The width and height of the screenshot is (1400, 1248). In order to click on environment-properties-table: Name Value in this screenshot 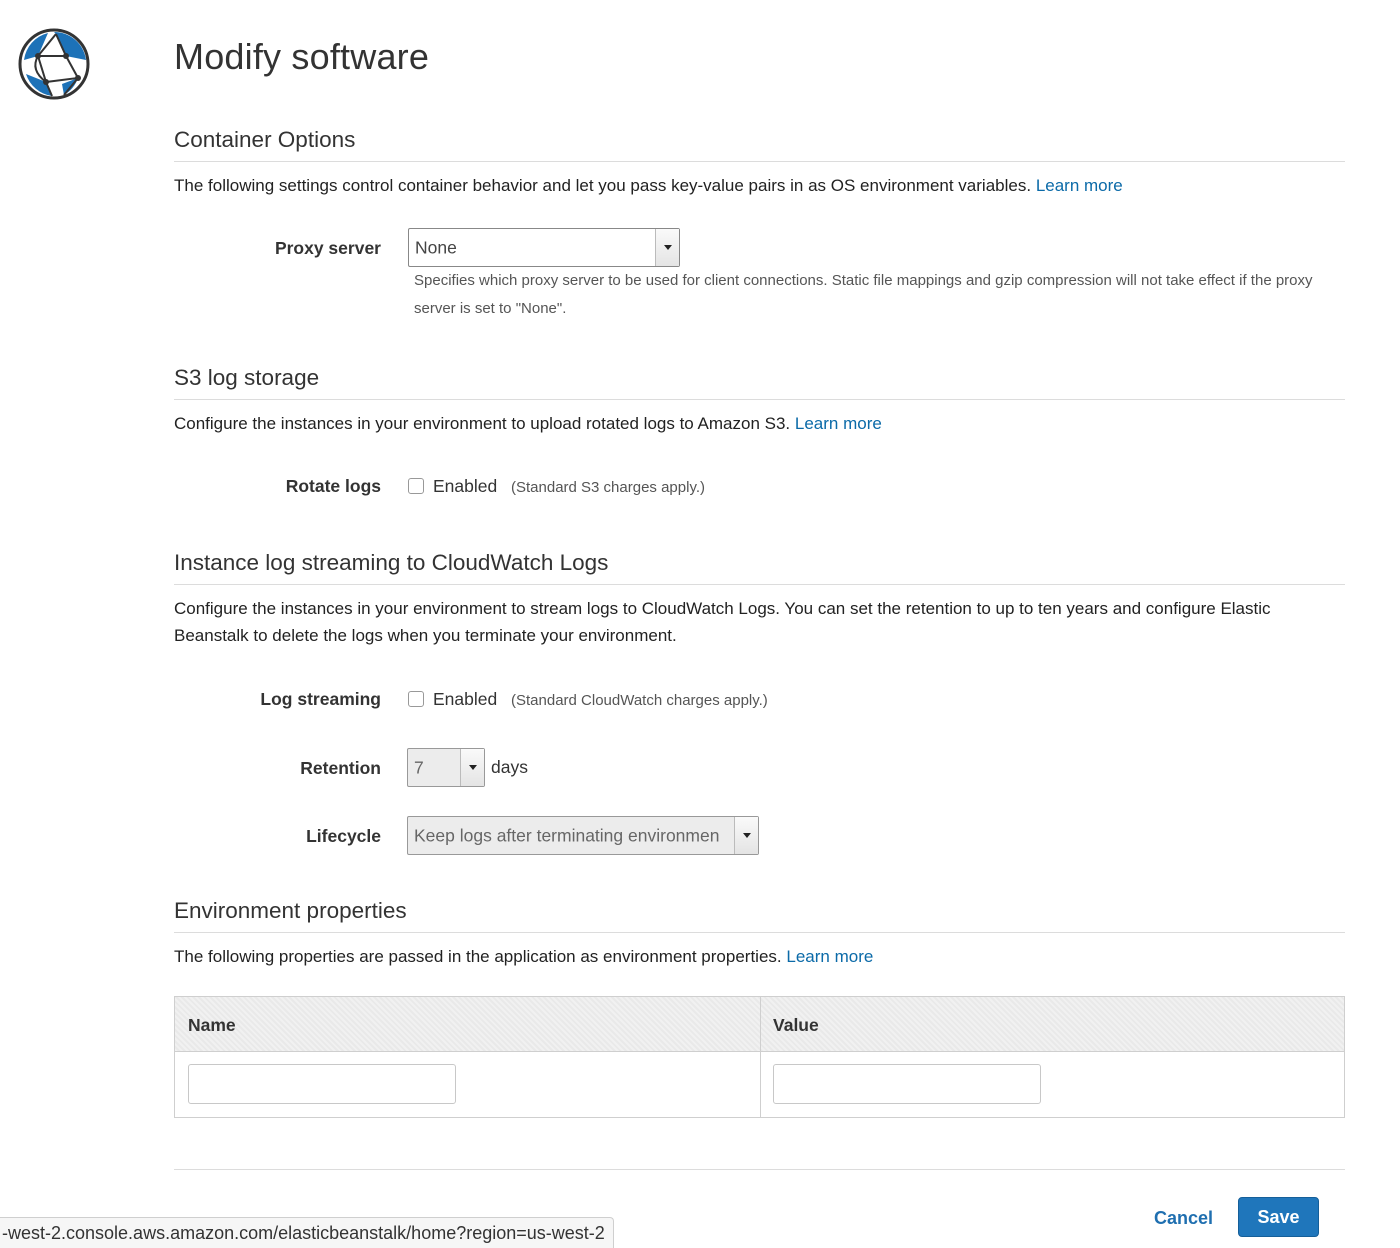, I will do `click(759, 1057)`.